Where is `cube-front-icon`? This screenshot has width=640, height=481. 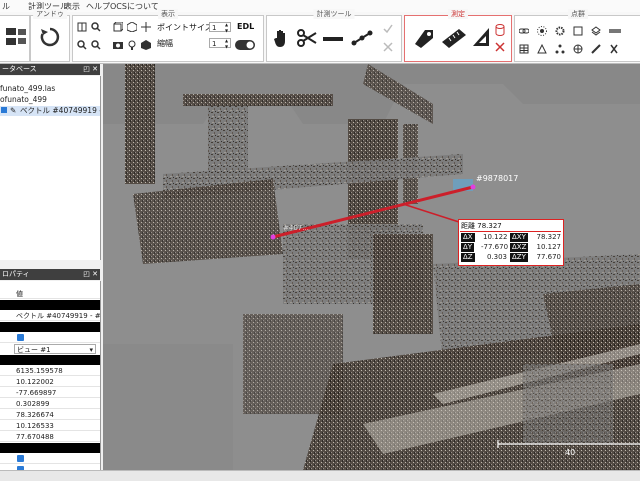 cube-front-icon is located at coordinates (118, 27).